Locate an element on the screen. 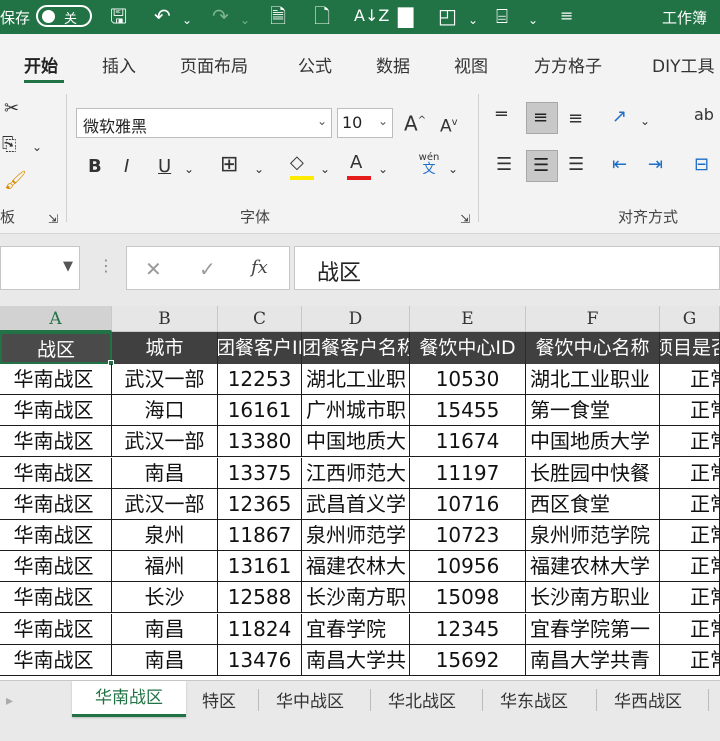  textbox-dropdown-icon: ⌄ is located at coordinates (533, 20).